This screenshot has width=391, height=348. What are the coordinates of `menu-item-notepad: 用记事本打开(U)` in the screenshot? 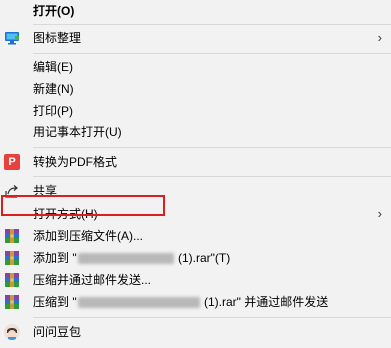 It's located at (195, 132).